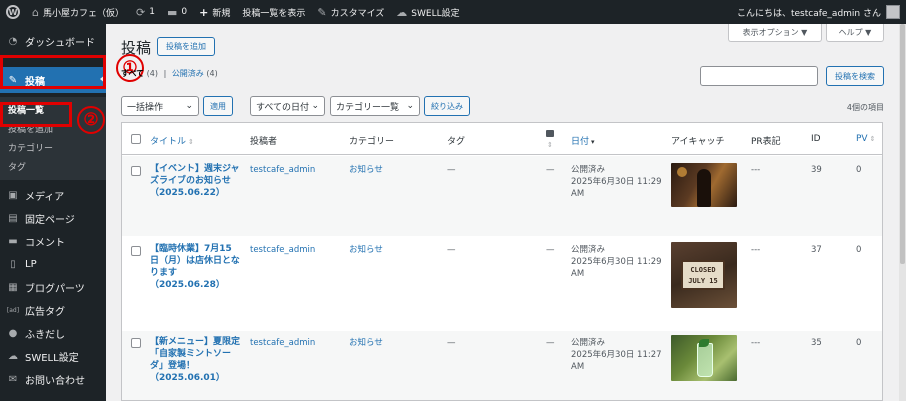 The width and height of the screenshot is (906, 401). Describe the element at coordinates (447, 106) in the screenshot. I see `filter-button: 絞り込み` at that location.